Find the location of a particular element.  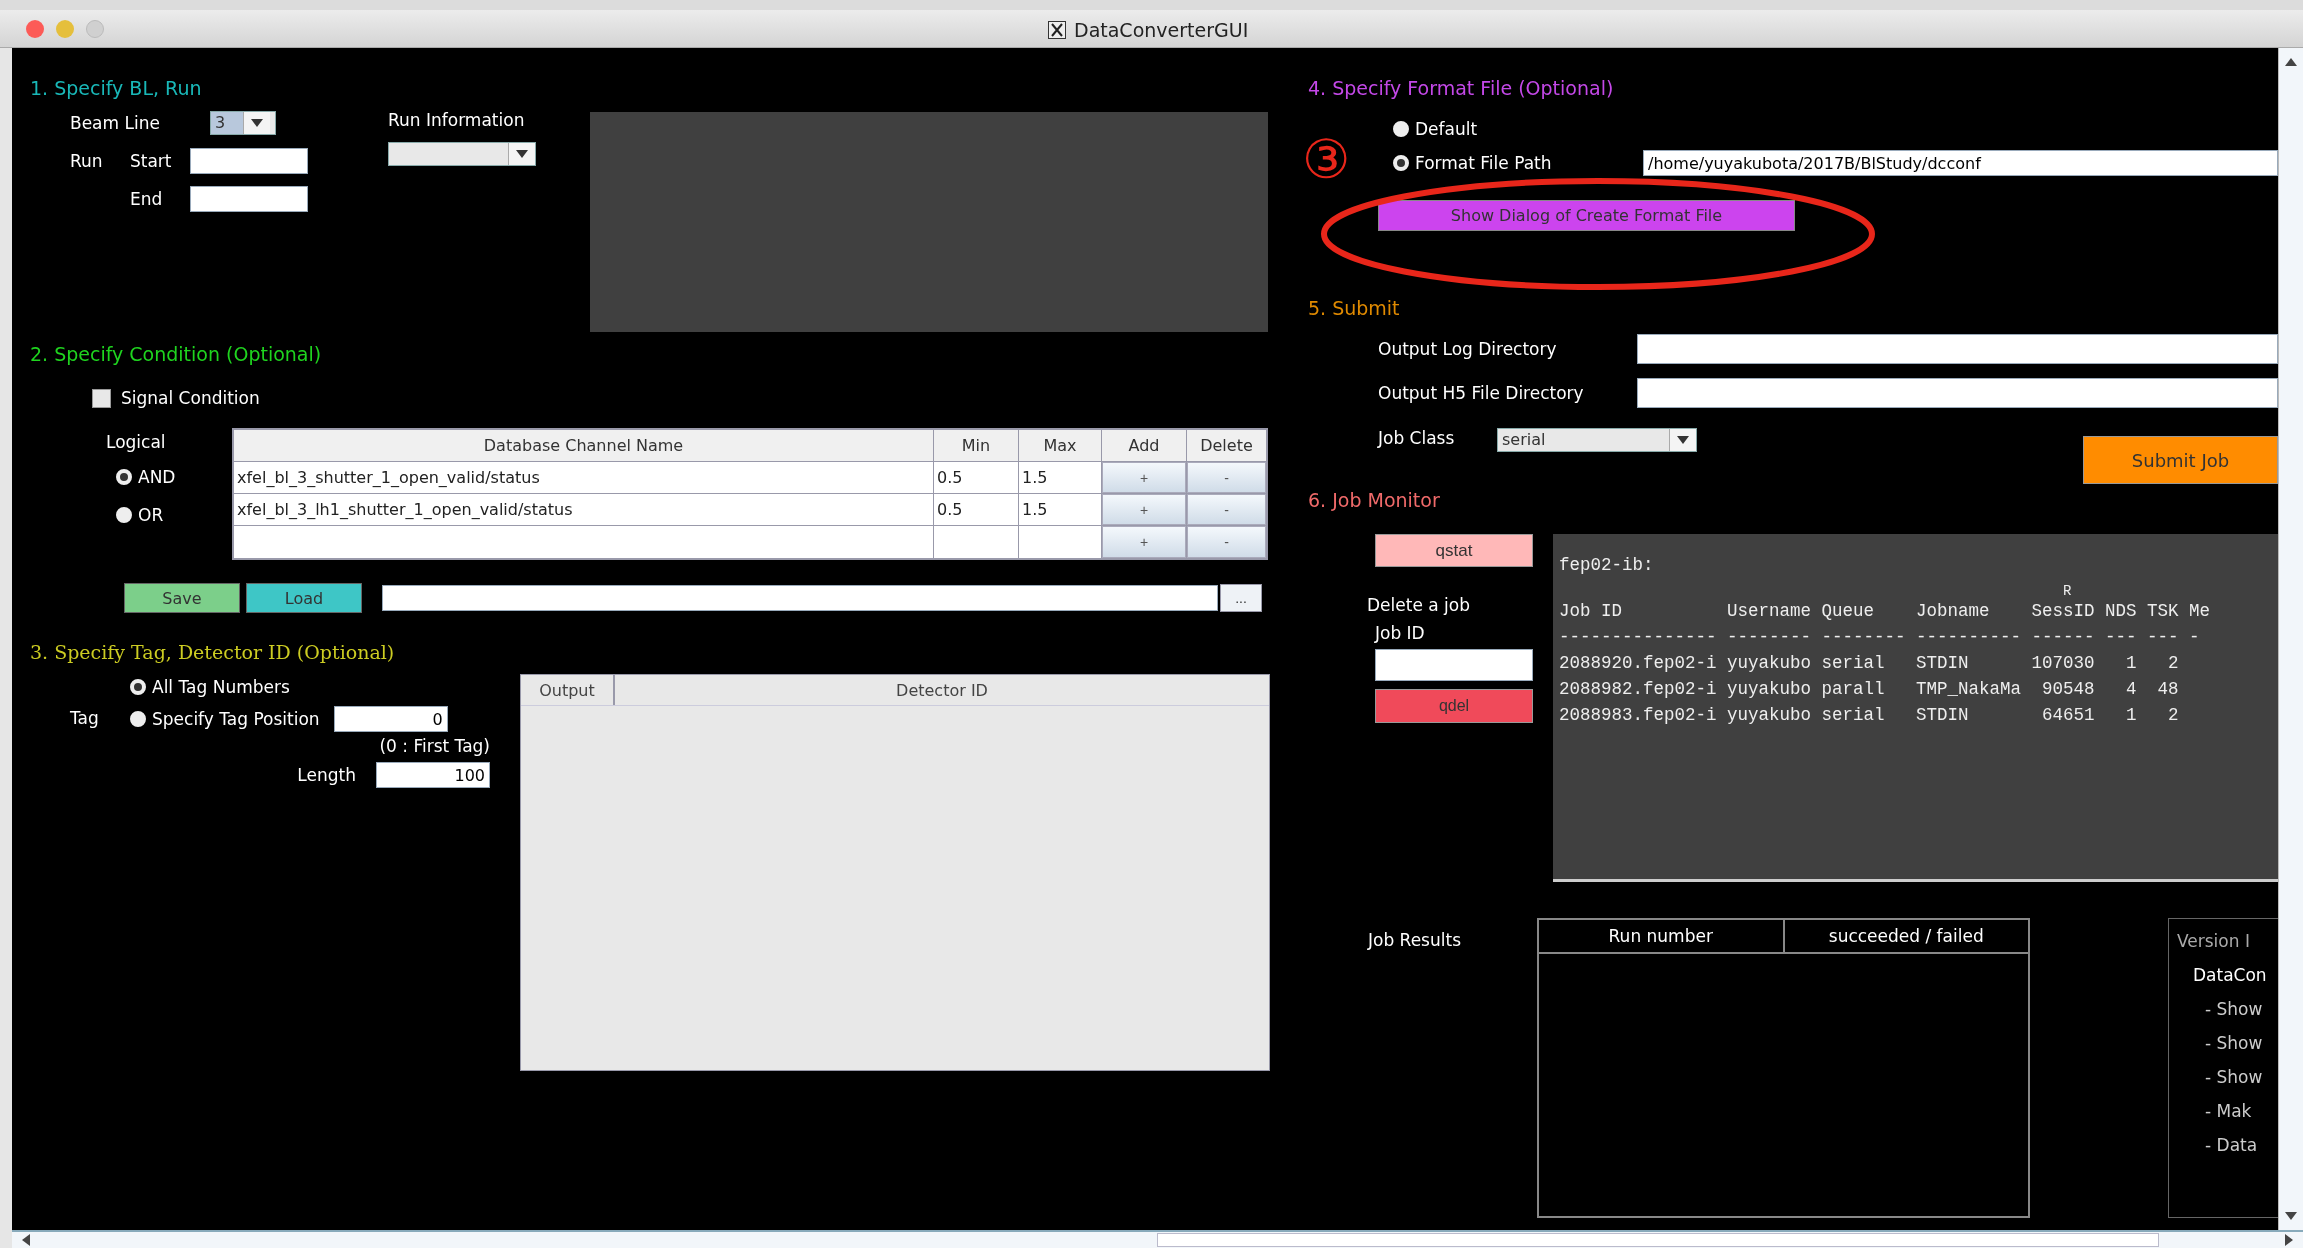

version-item: - Mak is located at coordinates (2229, 1111).